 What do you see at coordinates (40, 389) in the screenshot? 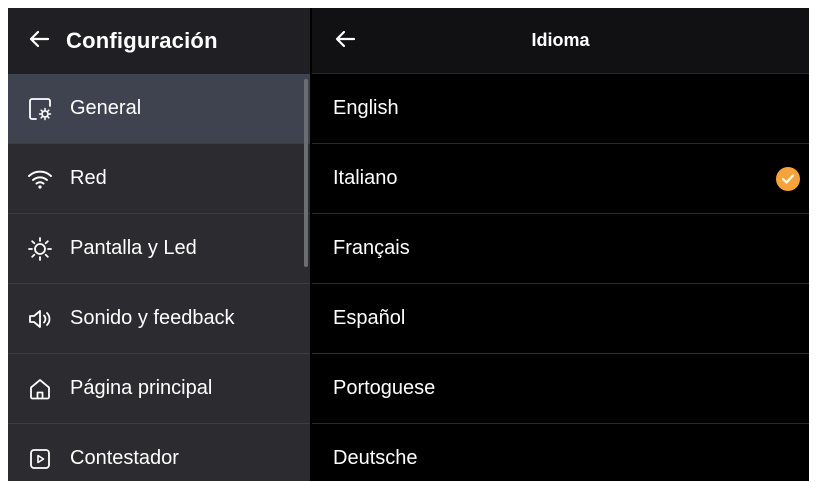
I see `home-icon` at bounding box center [40, 389].